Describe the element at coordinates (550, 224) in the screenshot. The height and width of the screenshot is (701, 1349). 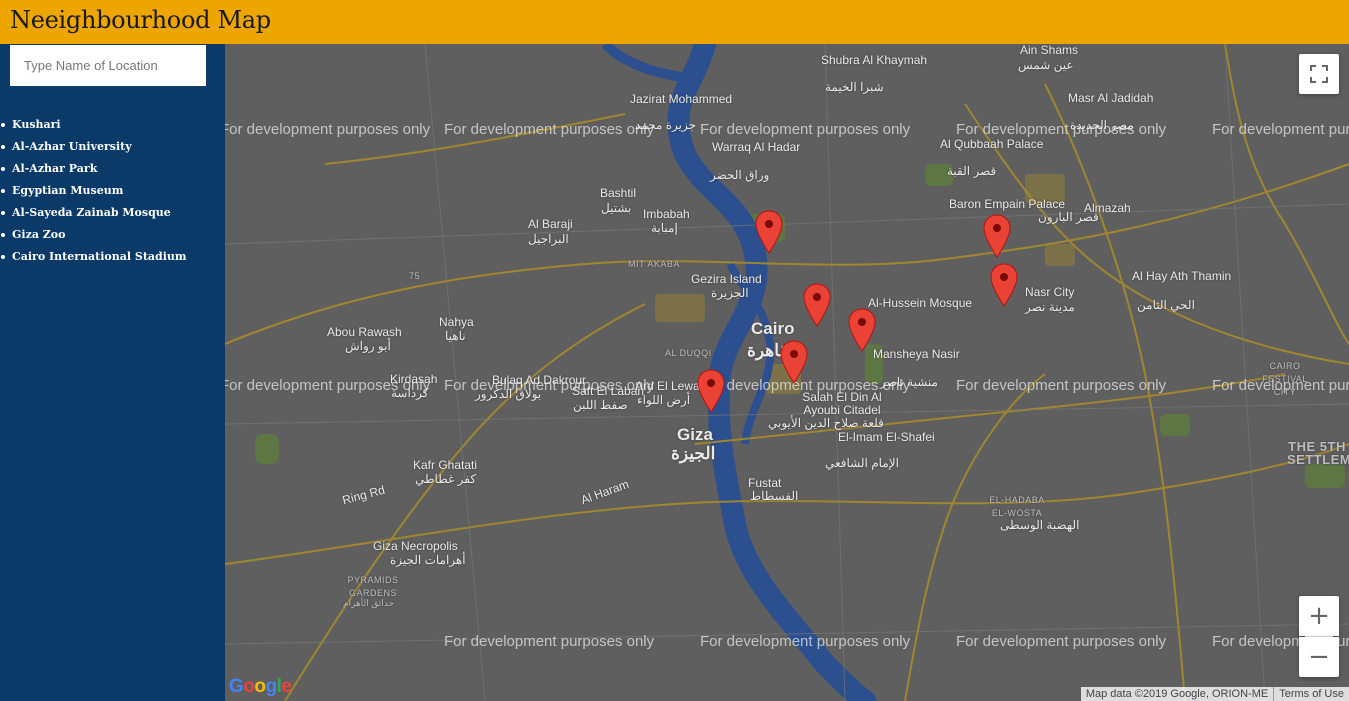
I see `map-label: Al Baraji` at that location.